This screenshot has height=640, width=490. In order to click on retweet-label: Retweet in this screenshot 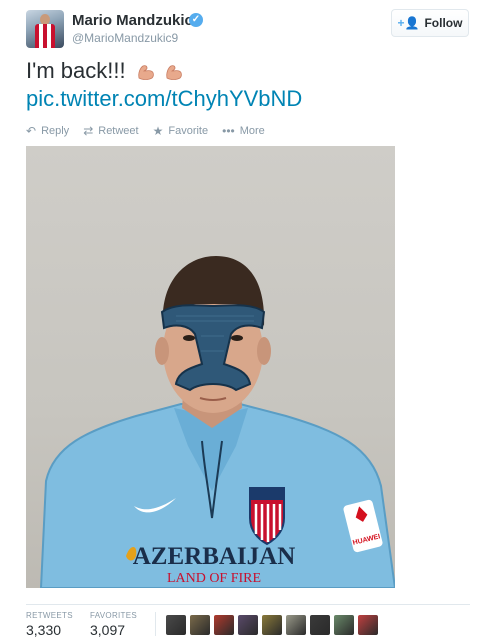, I will do `click(118, 131)`.